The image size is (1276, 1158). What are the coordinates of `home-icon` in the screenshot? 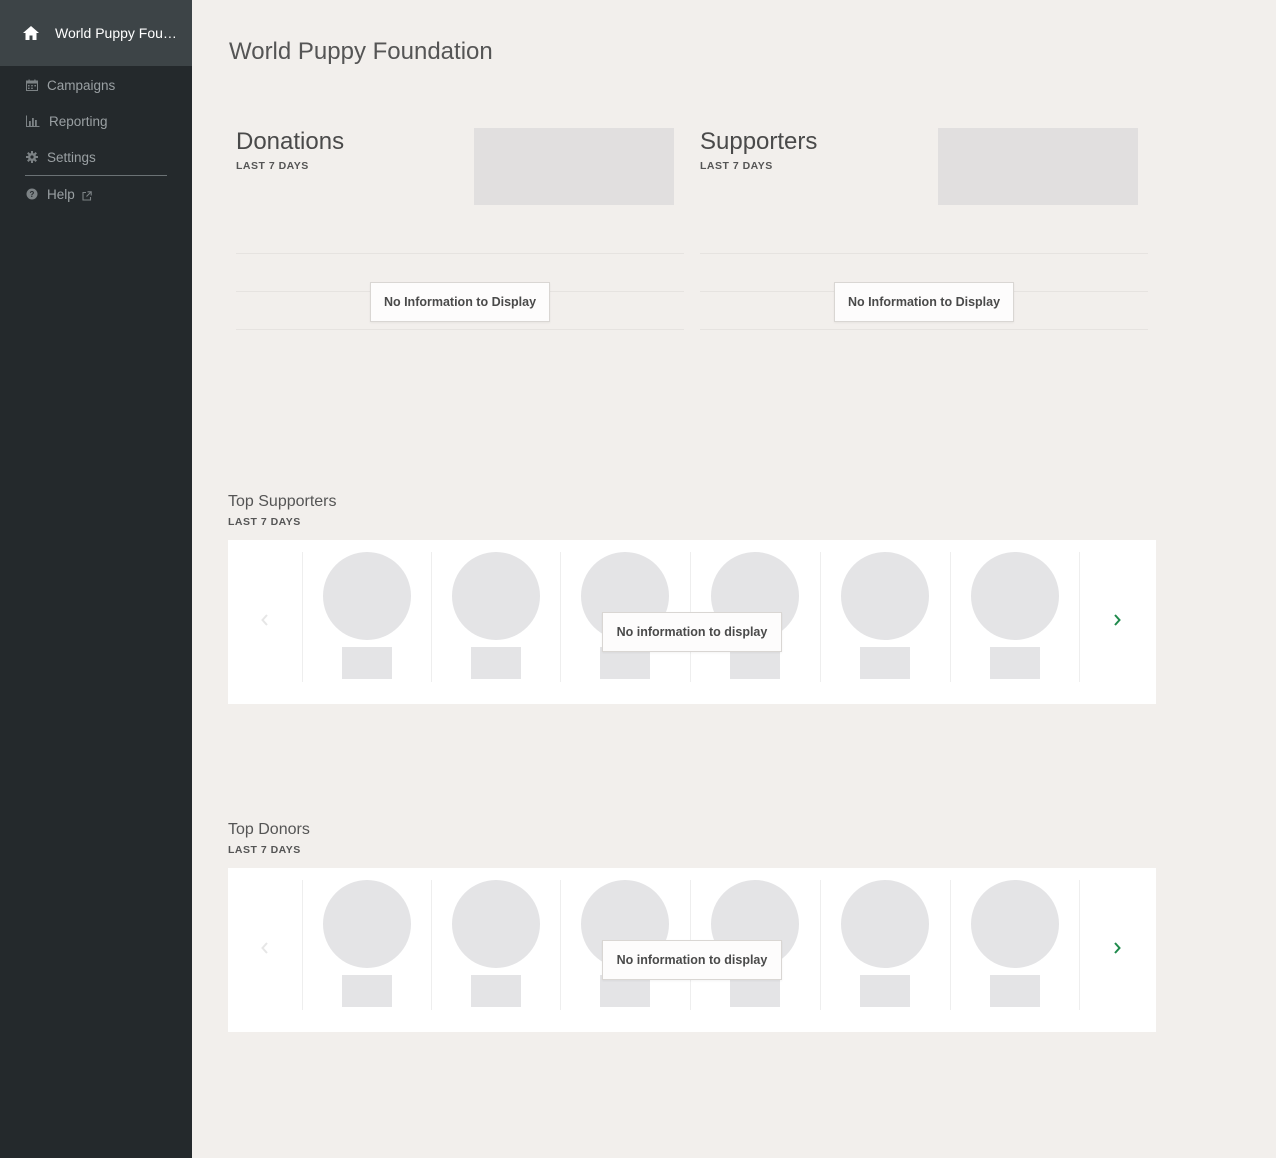 It's located at (31, 33).